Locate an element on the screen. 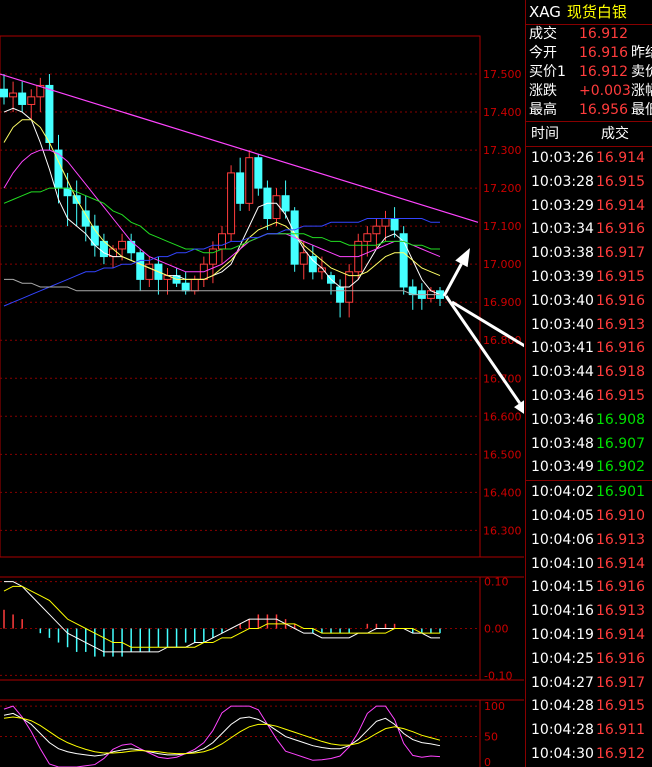  tick-row: 10:04:10 16.914 is located at coordinates (589, 565).